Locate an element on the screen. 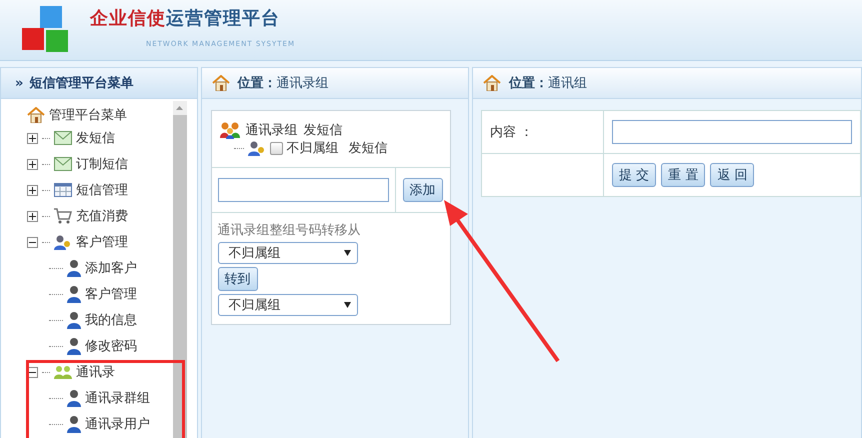 This screenshot has width=862, height=438. chevron-glyph: » is located at coordinates (19, 83).